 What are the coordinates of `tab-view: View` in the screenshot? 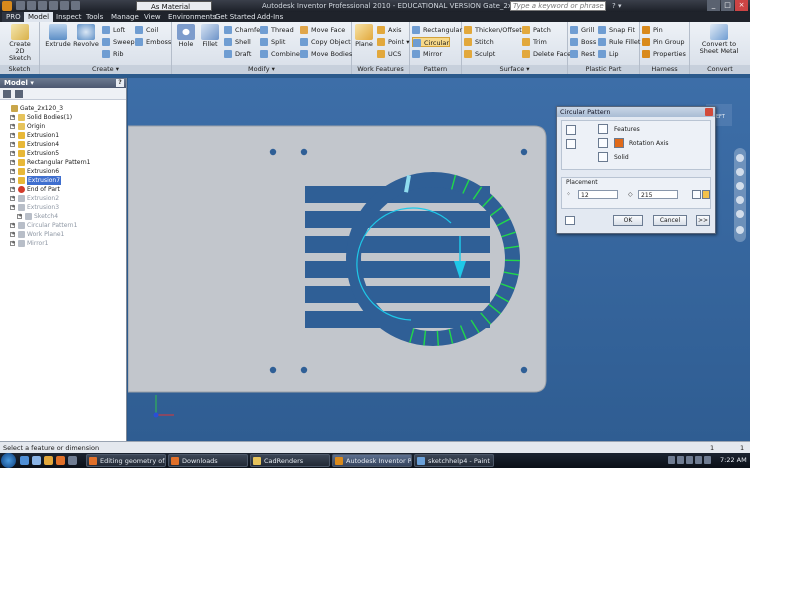 It's located at (152, 17).